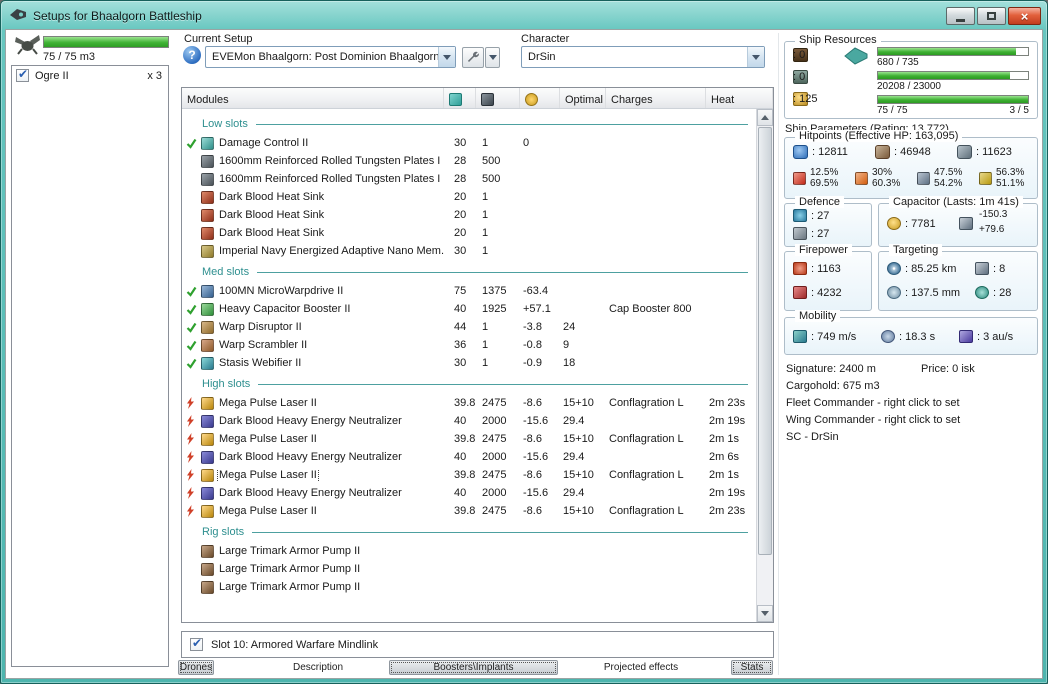 Image resolution: width=1048 pixels, height=684 pixels. What do you see at coordinates (465, 439) in the screenshot?
I see `module-cpu: 39.8` at bounding box center [465, 439].